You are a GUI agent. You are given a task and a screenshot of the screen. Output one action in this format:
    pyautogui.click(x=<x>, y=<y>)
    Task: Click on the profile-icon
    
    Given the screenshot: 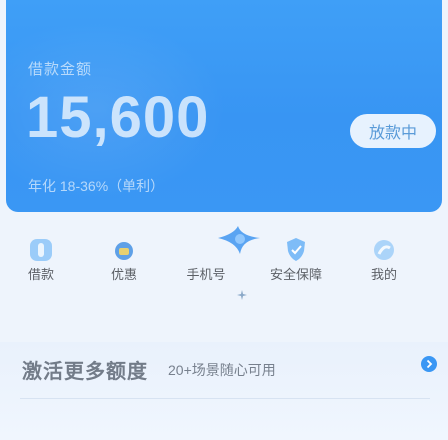 What is the action you would take?
    pyautogui.click(x=384, y=250)
    